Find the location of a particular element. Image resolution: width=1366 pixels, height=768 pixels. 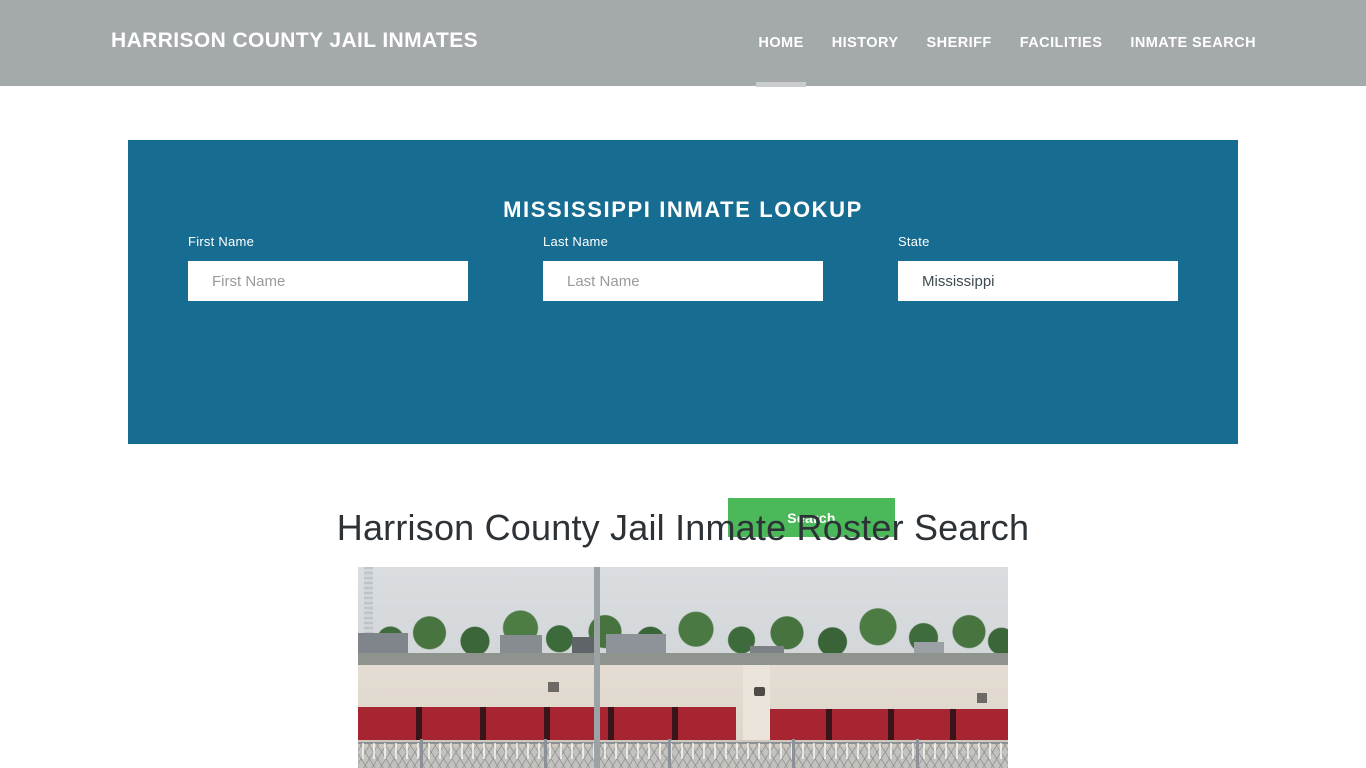

lookup-panel-title: Mississippi Inmate Lookup is located at coordinates (683, 210).